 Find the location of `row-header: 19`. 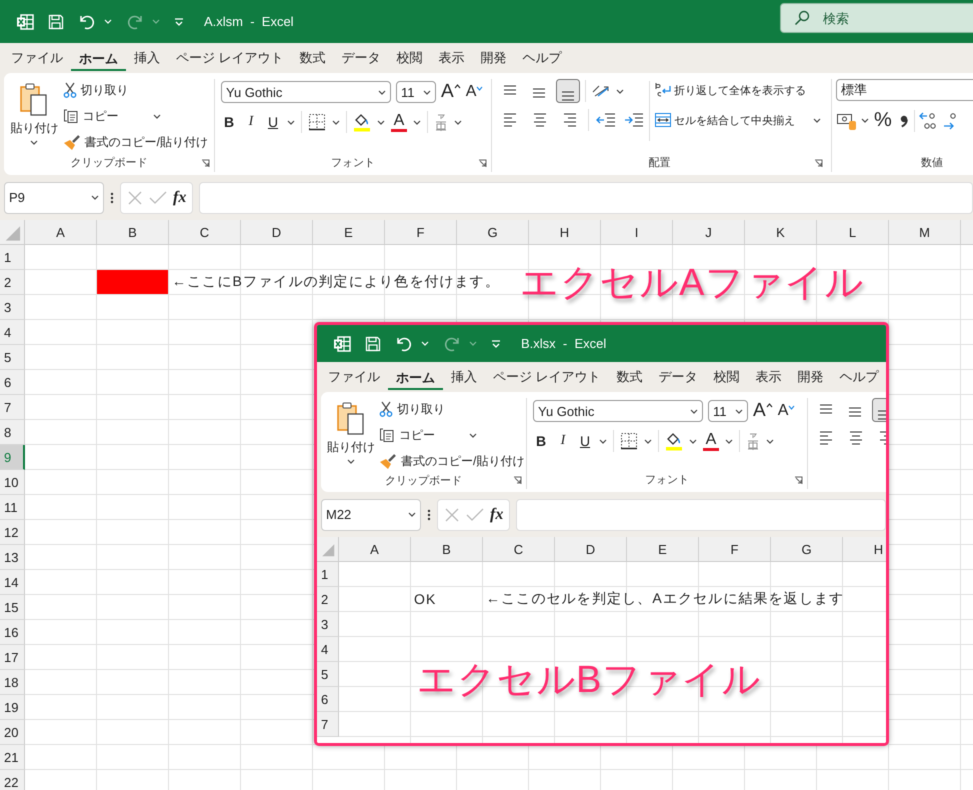

row-header: 19 is located at coordinates (12, 707).